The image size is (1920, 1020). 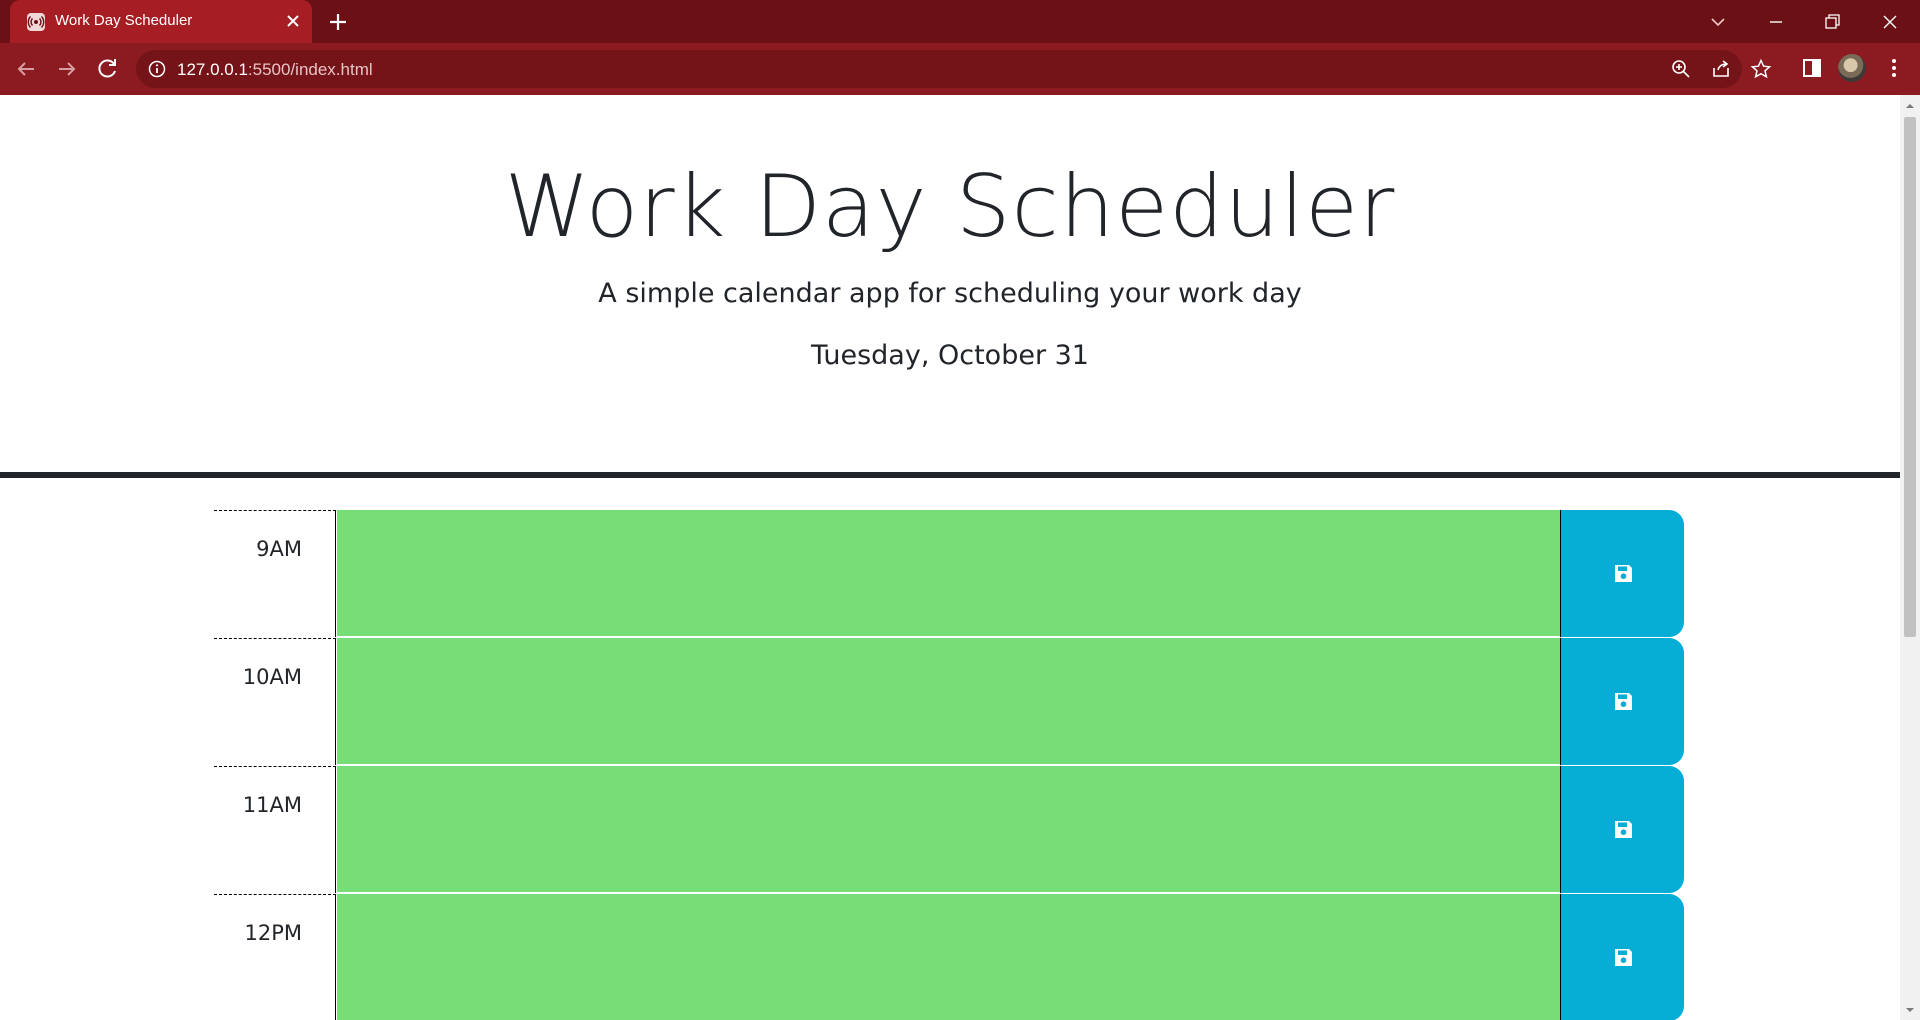 I want to click on forward-arrow-icon, so click(x=67, y=69).